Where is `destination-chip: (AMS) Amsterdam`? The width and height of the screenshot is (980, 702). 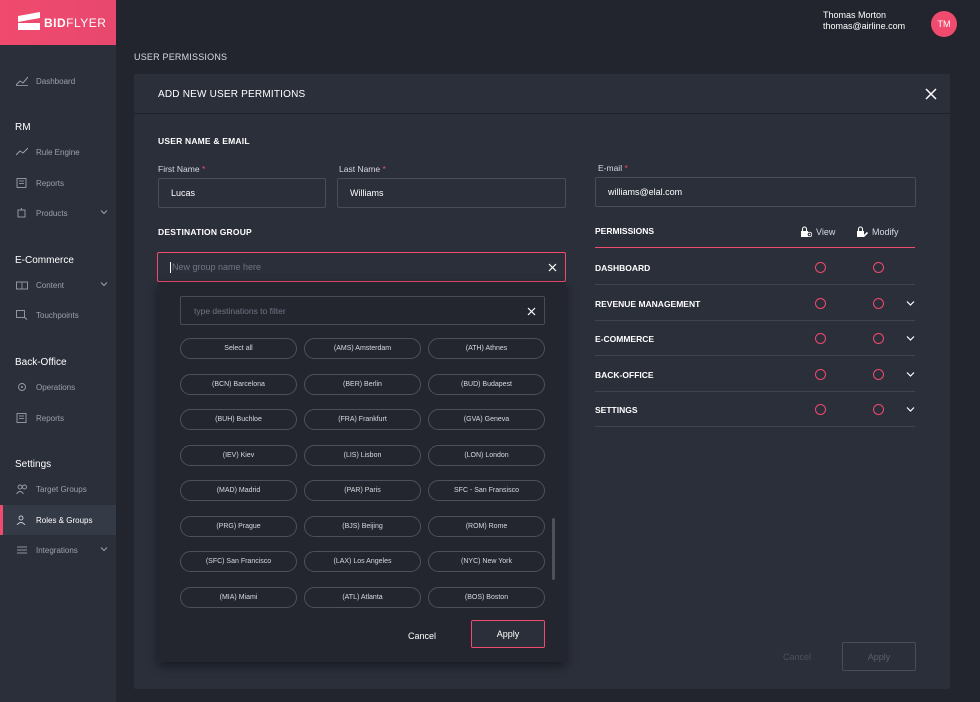
destination-chip: (AMS) Amsterdam is located at coordinates (362, 348).